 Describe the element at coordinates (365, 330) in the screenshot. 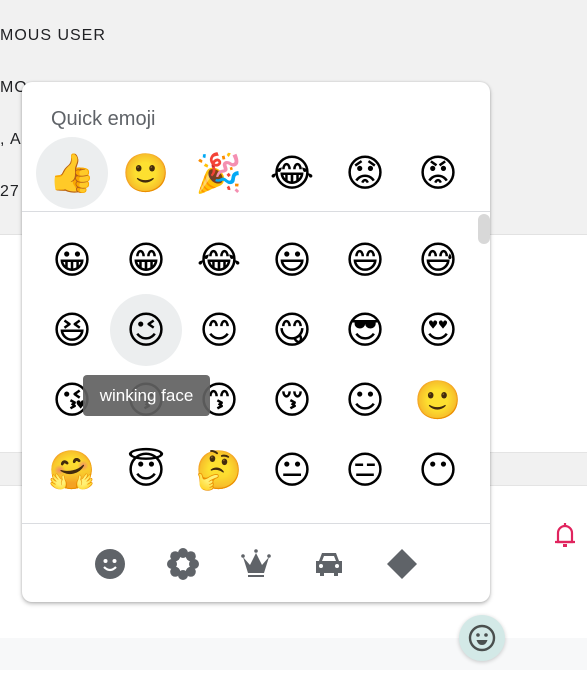

I see `emoji-button: 😎` at that location.